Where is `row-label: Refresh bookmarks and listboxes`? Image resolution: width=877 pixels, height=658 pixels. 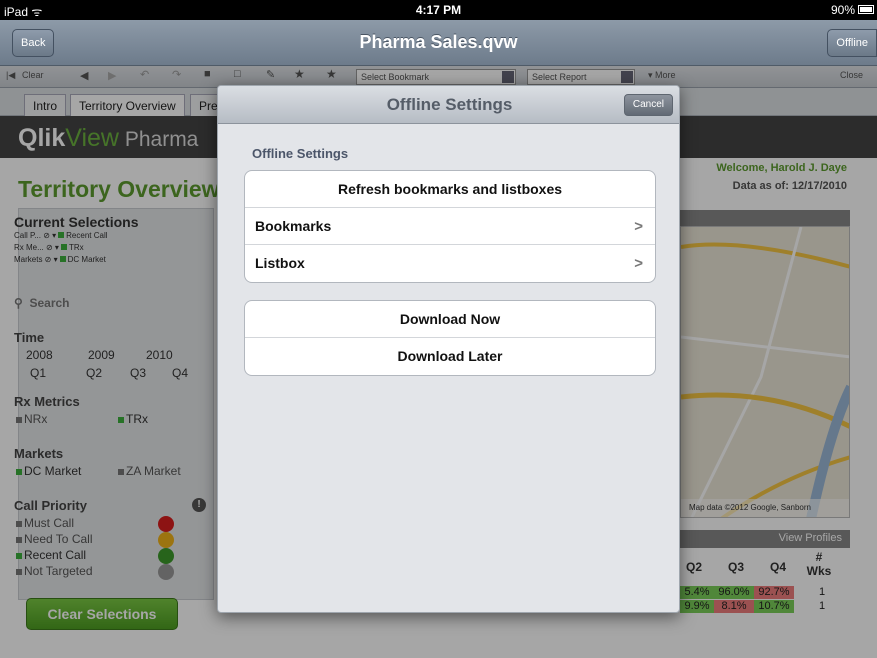
row-label: Refresh bookmarks and listboxes is located at coordinates (450, 189).